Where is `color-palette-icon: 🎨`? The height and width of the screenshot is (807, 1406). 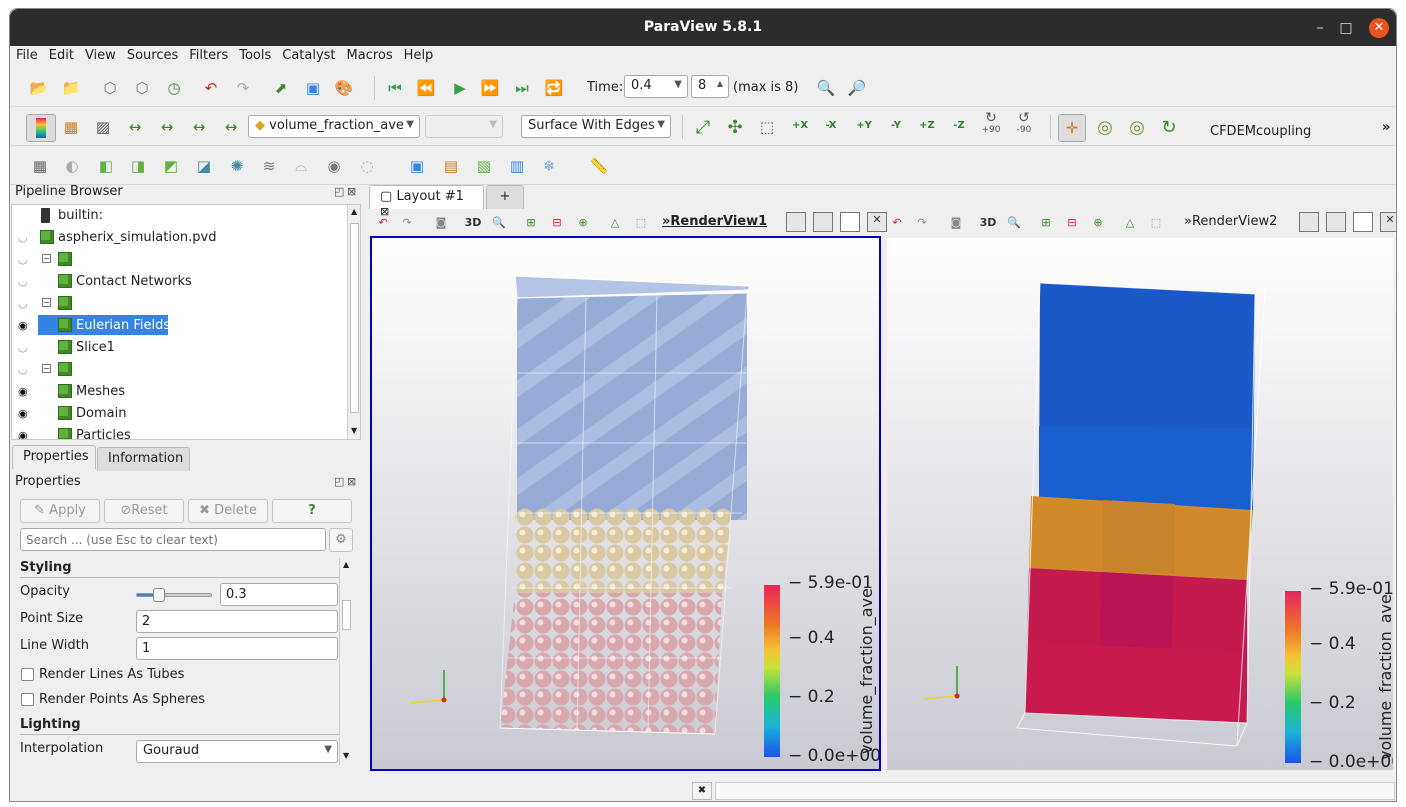
color-palette-icon: 🎨 is located at coordinates (344, 88).